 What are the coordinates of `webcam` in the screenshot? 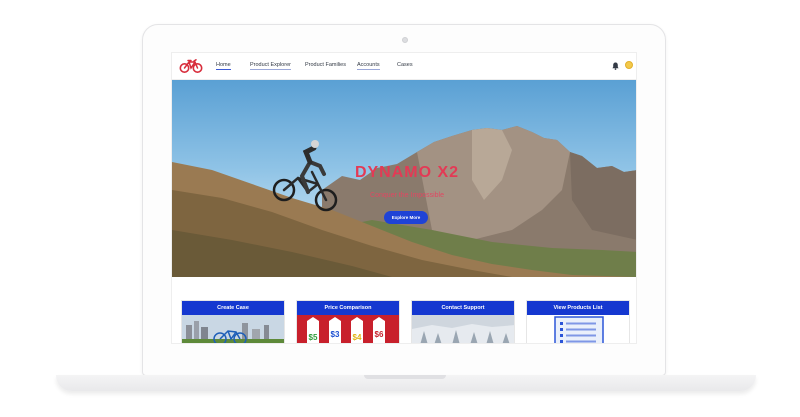 It's located at (405, 40).